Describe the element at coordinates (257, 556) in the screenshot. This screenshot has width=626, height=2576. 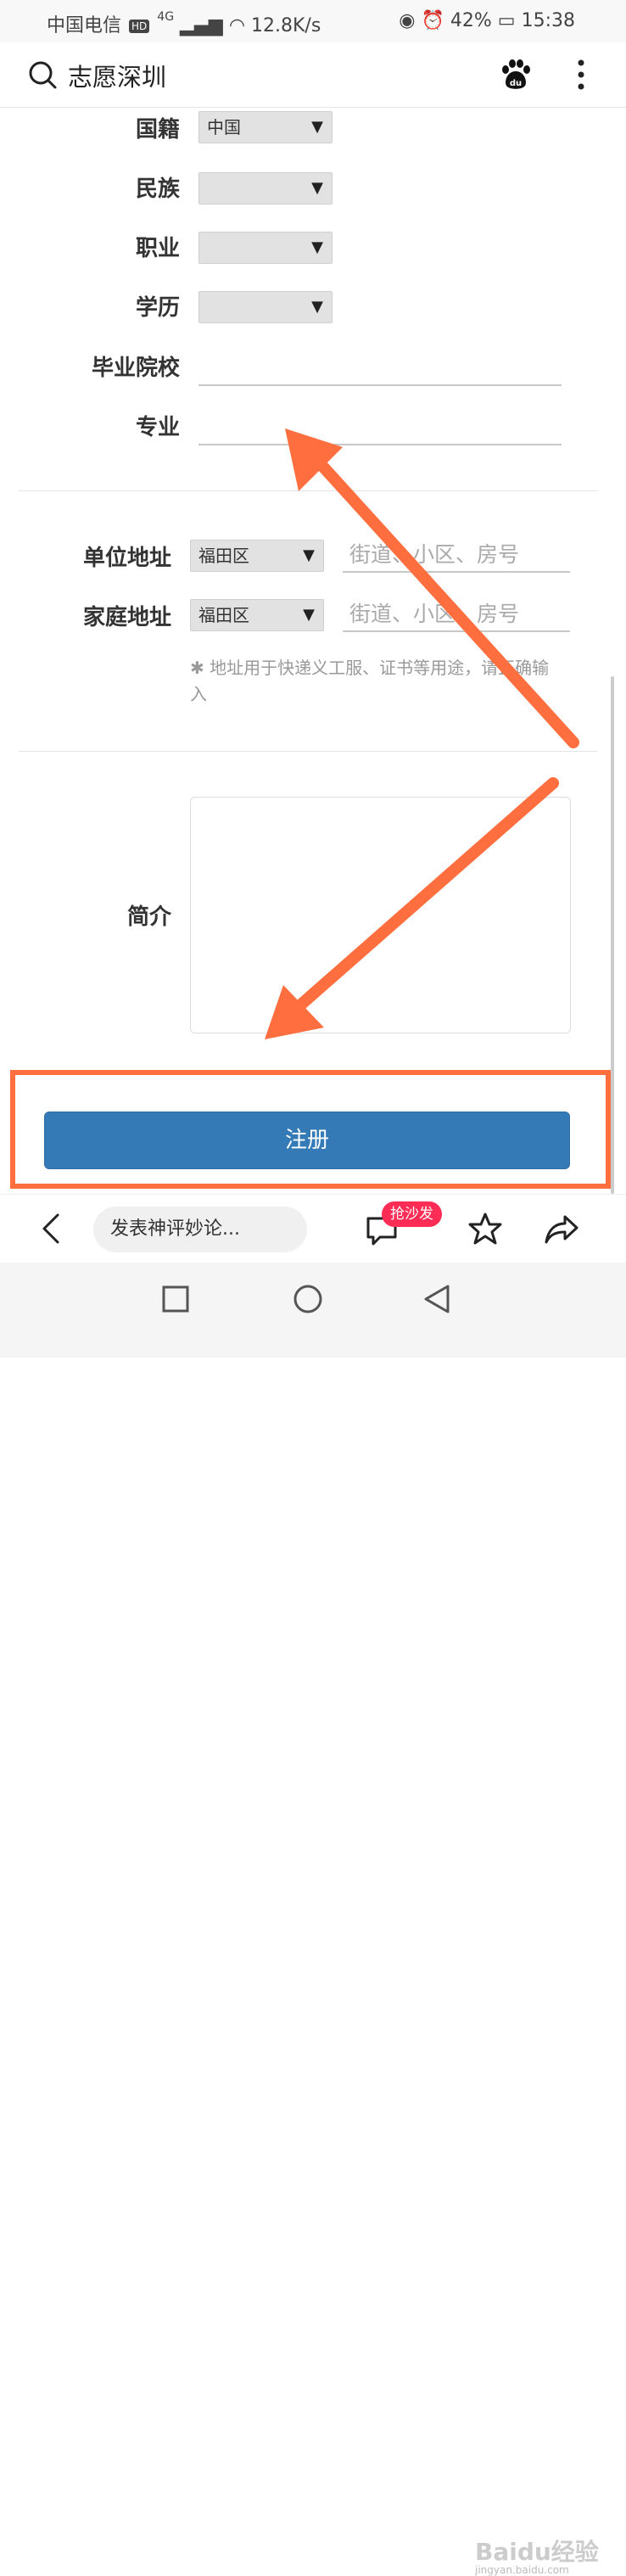
I see `work-district-select: 福田区 ▼` at that location.